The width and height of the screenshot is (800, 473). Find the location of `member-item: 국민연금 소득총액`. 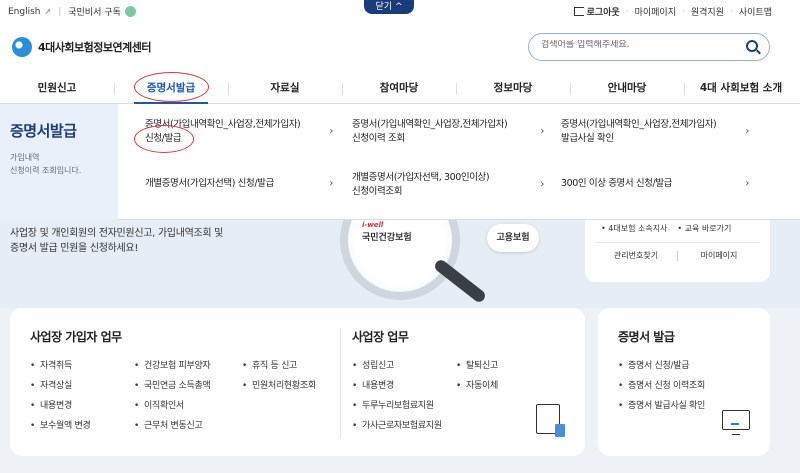

member-item: 국민연금 소득총액 is located at coordinates (172, 384).